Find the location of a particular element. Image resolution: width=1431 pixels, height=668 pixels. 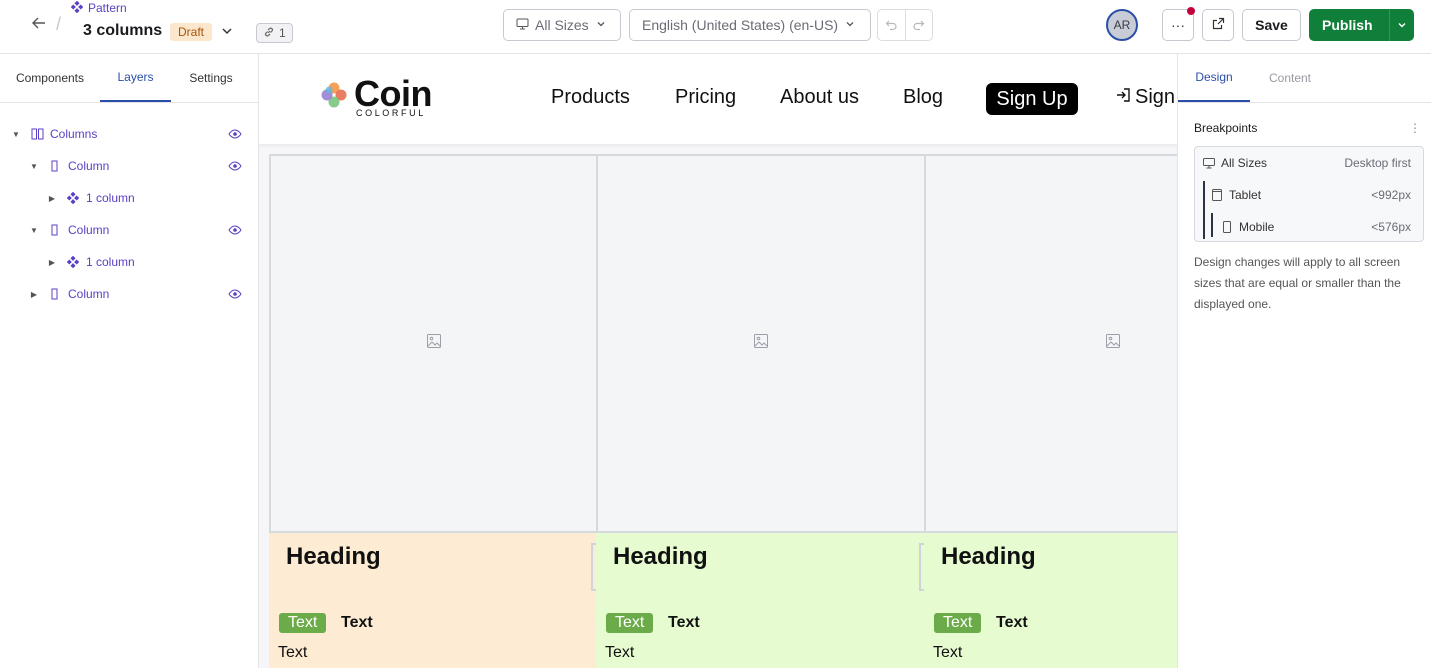

sign-in-icon is located at coordinates (1123, 97).